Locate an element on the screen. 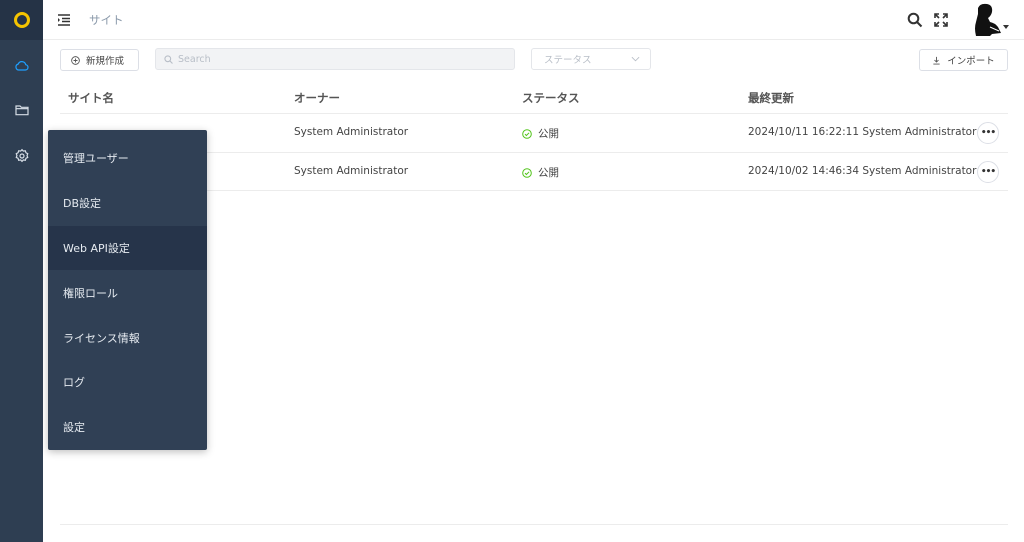 The height and width of the screenshot is (542, 1024). menu-item-permission-roles: 権限ロール is located at coordinates (127, 292).